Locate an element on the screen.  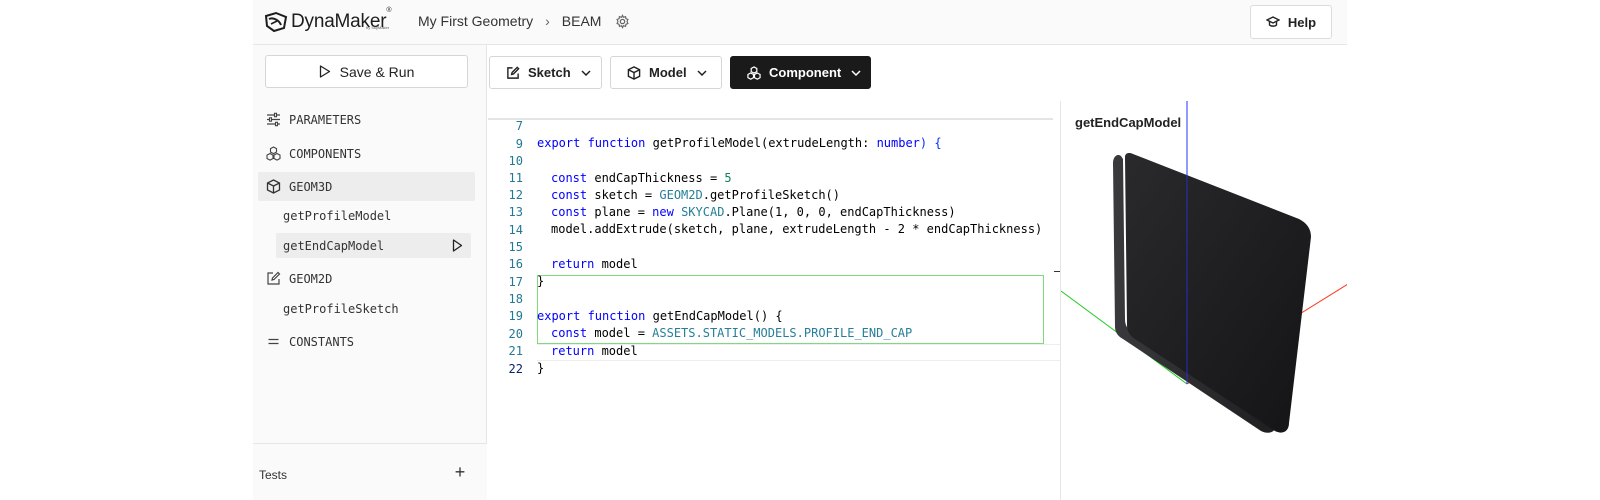
viewport-title: getEndCapModel is located at coordinates (1128, 122).